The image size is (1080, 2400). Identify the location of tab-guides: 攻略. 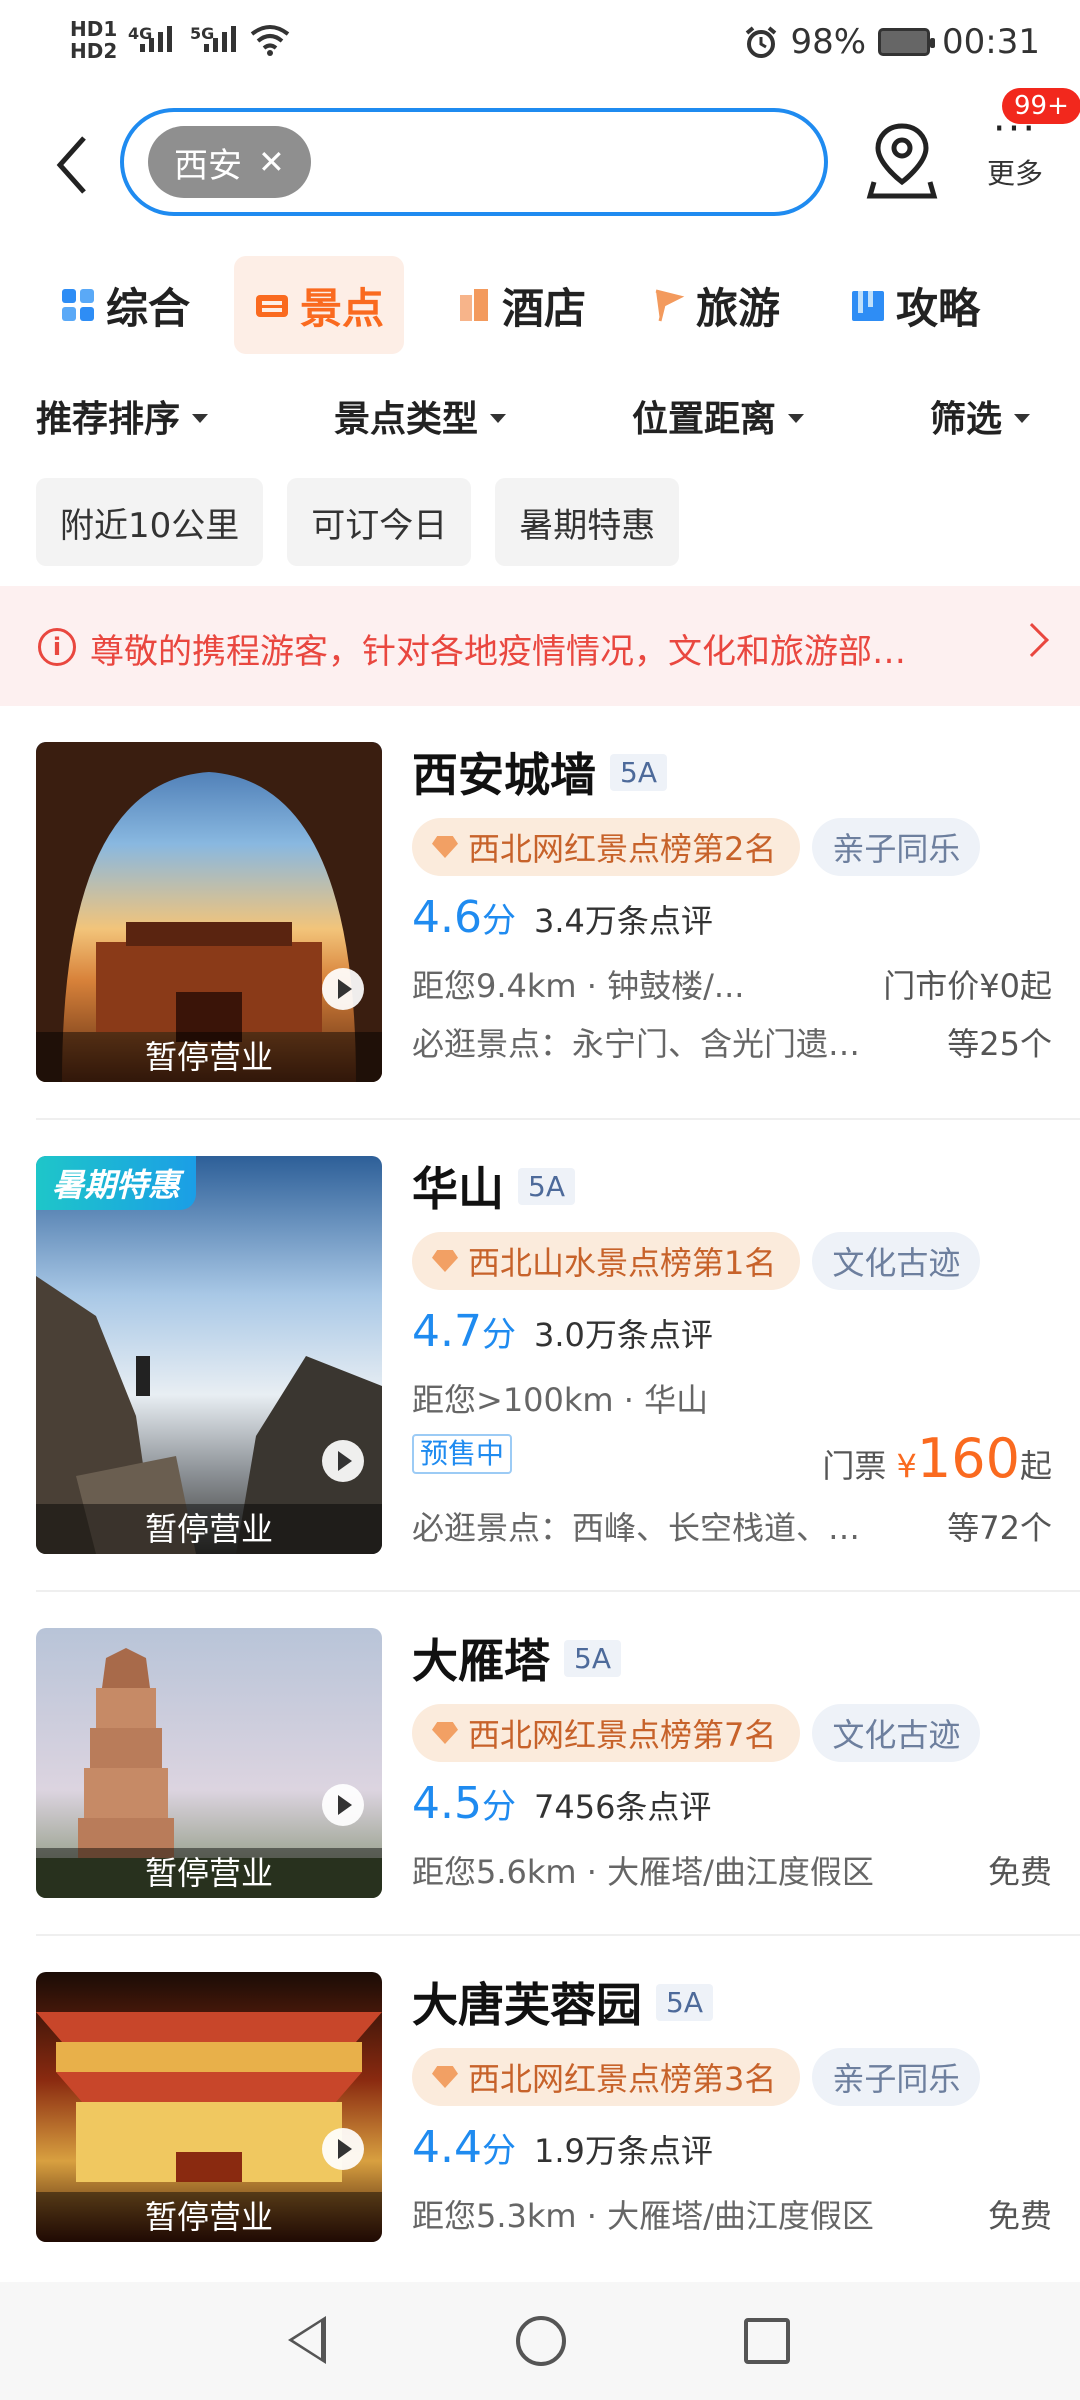
(915, 305).